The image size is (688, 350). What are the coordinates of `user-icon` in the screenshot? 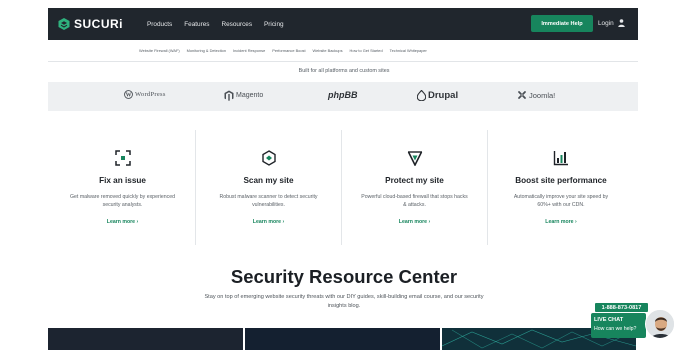 It's located at (621, 23).